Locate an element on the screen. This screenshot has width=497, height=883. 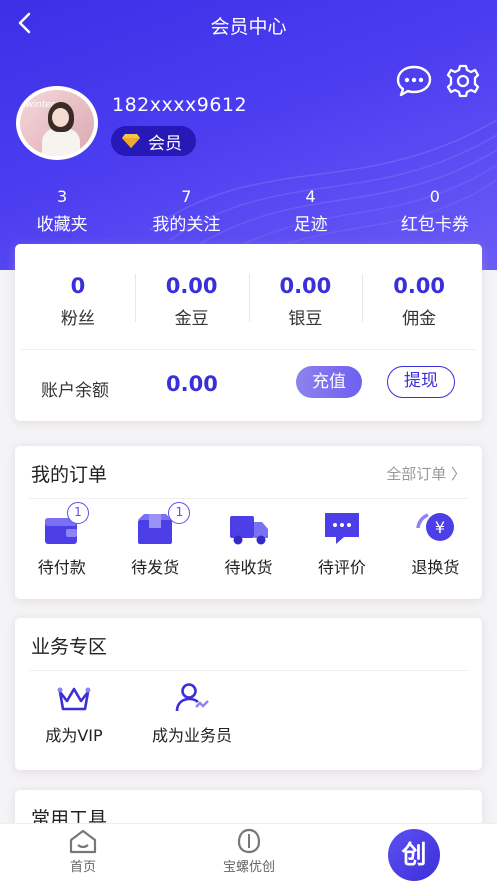
stat-value: 4 is located at coordinates (310, 196).